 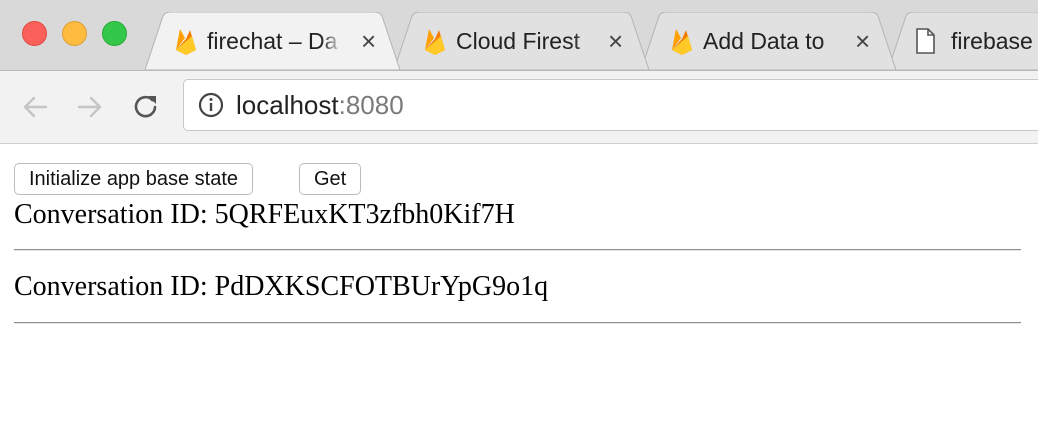 I want to click on tab-title: Add Data to, so click(x=773, y=41).